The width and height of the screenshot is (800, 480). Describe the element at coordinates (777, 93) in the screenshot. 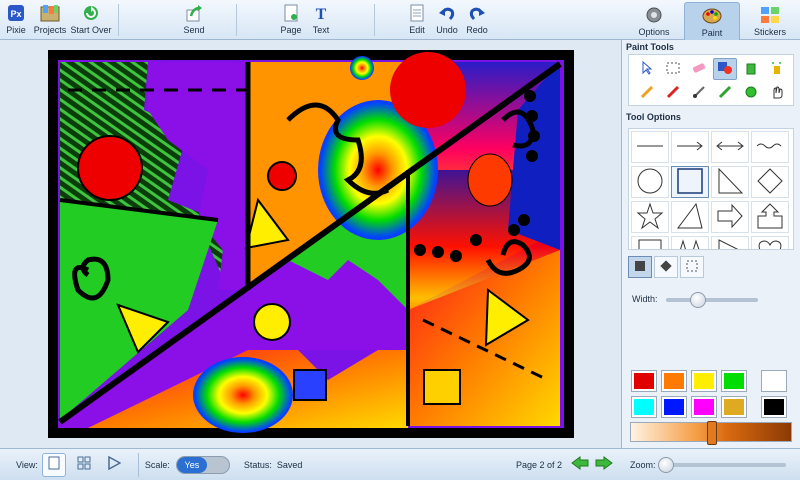

I see `smudge-tool` at that location.